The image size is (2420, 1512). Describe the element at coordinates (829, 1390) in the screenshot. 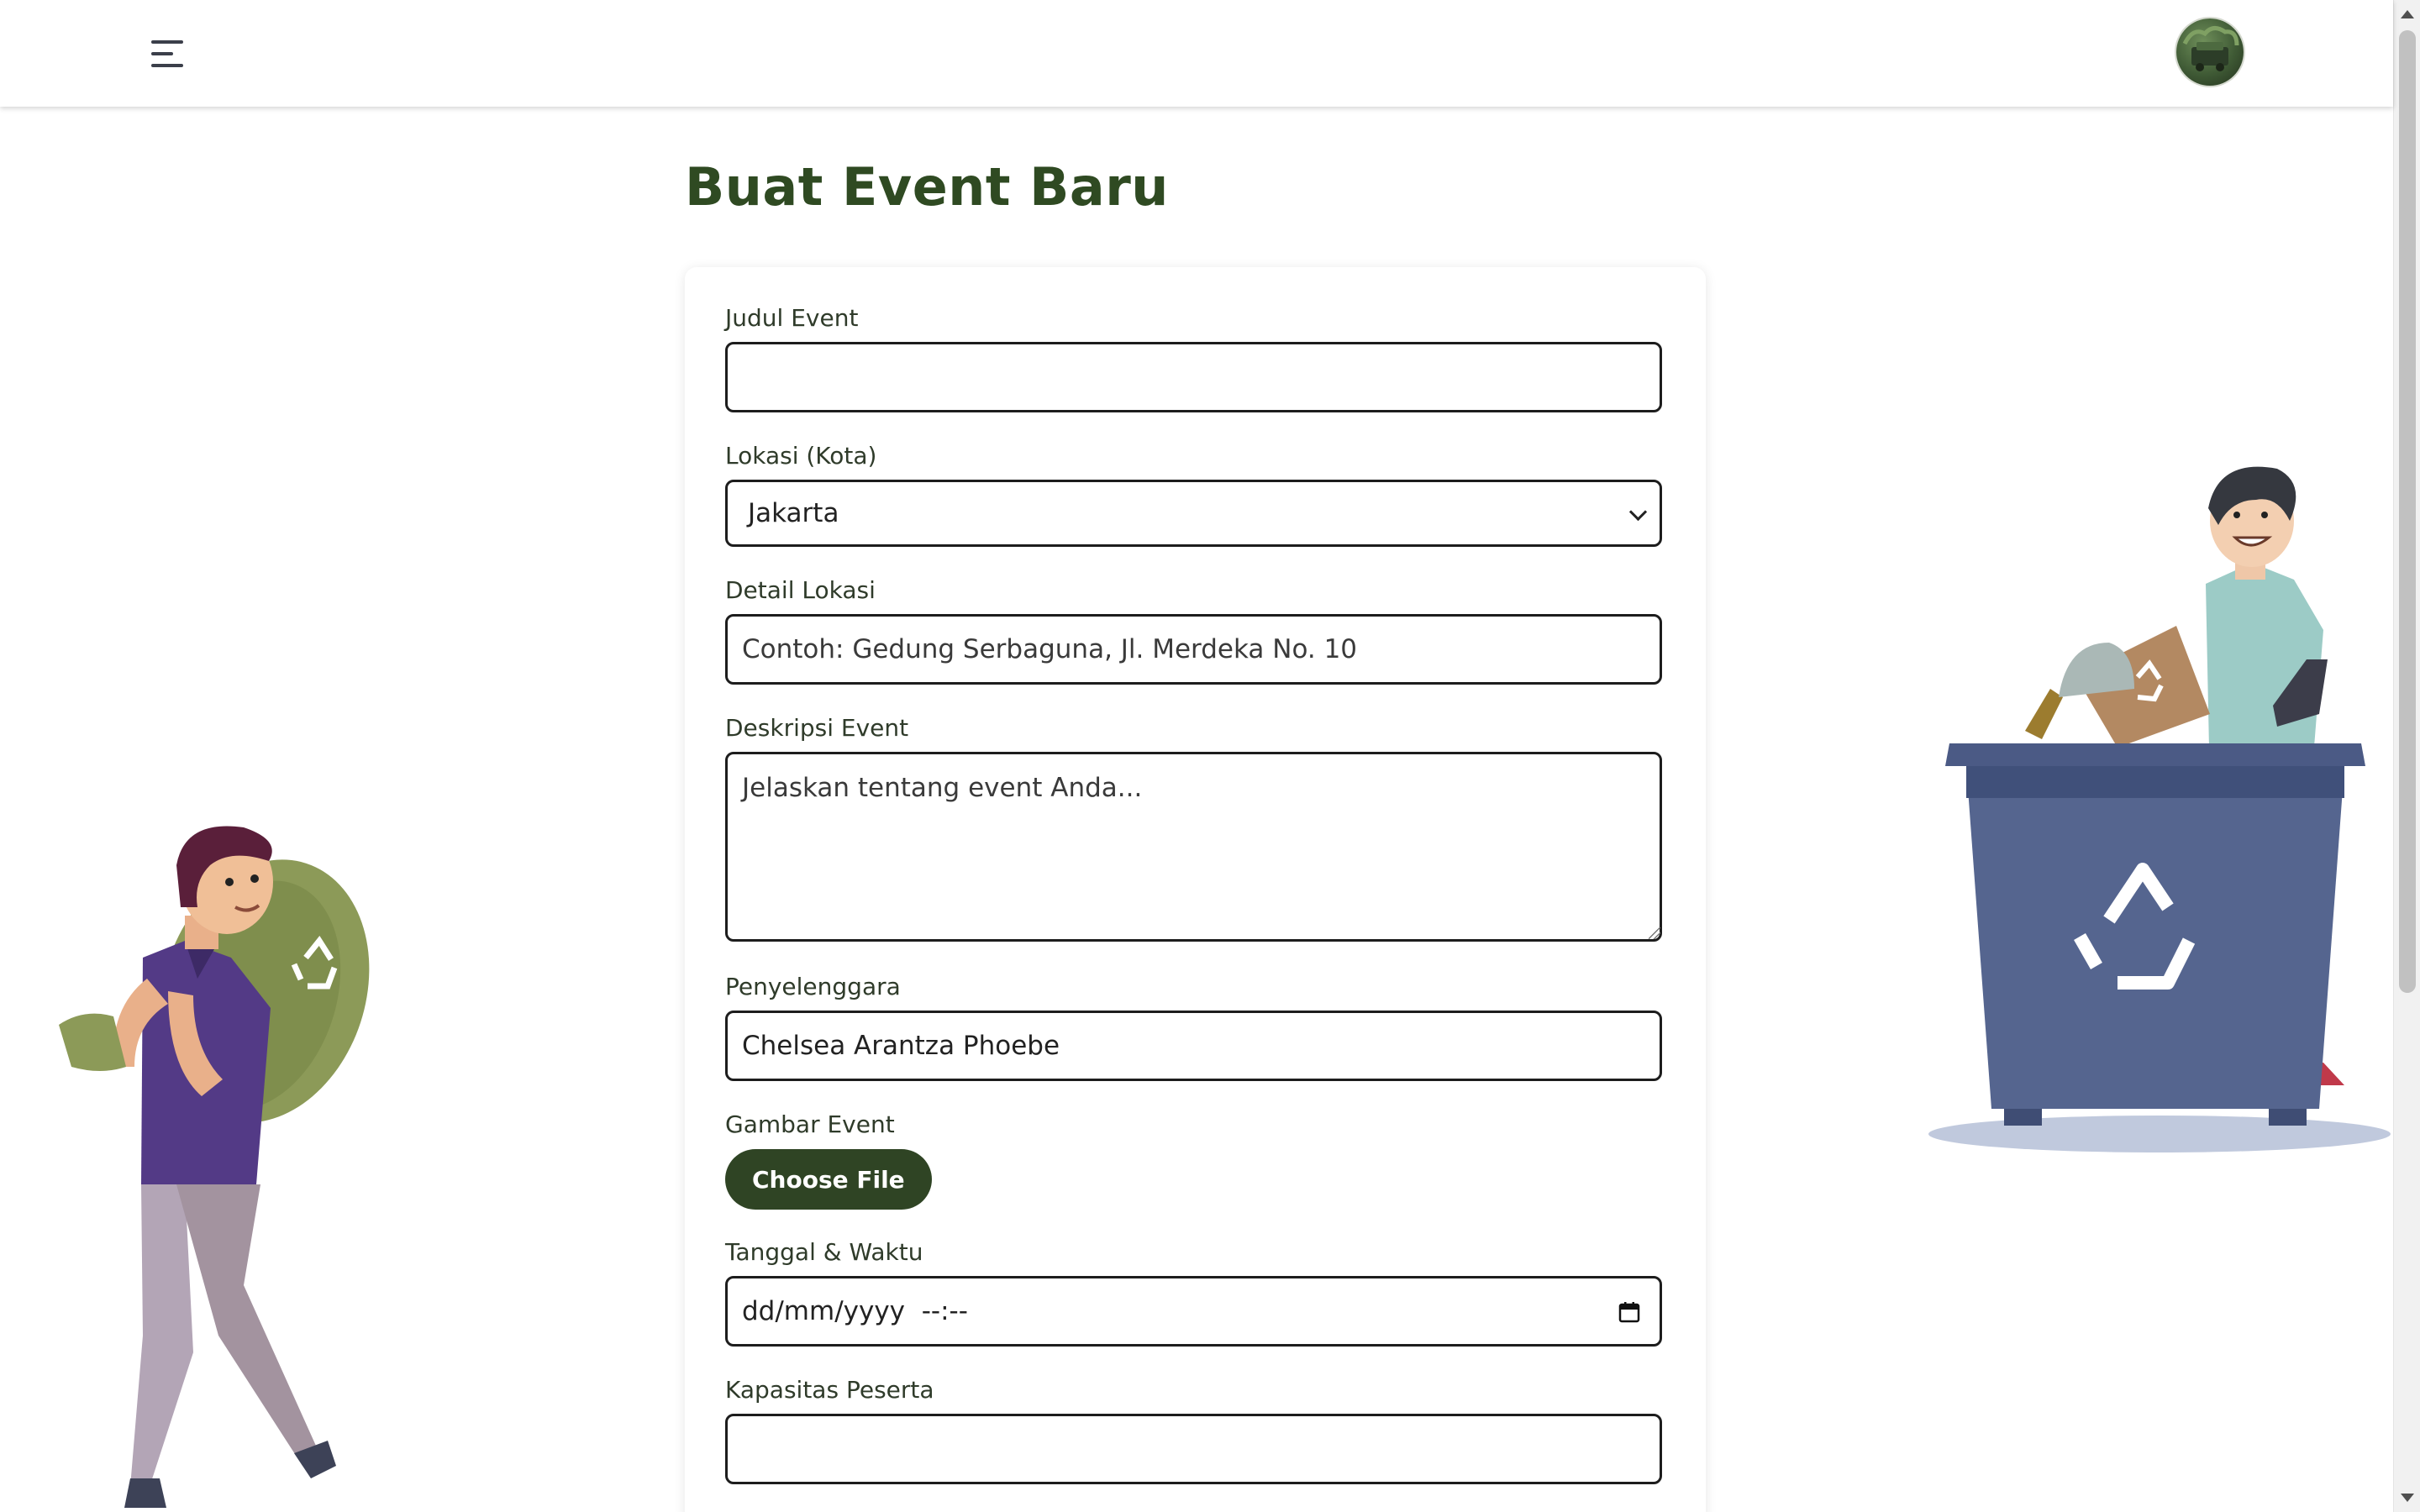

I see `kapasitas-peserta-label: Kapasitas Peserta` at that location.